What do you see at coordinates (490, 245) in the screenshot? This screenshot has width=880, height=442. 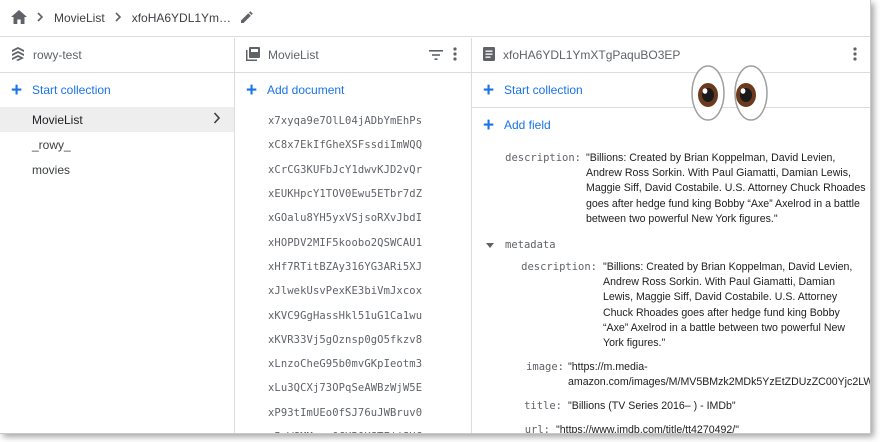 I see `caret-down-icon` at bounding box center [490, 245].